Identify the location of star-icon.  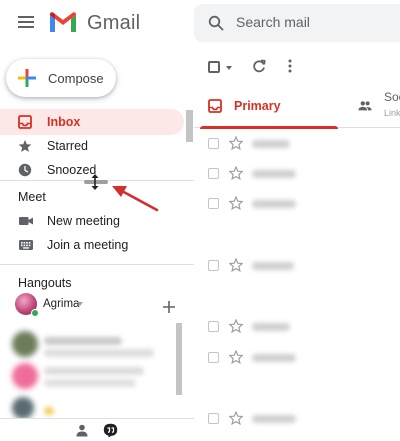
(25, 146).